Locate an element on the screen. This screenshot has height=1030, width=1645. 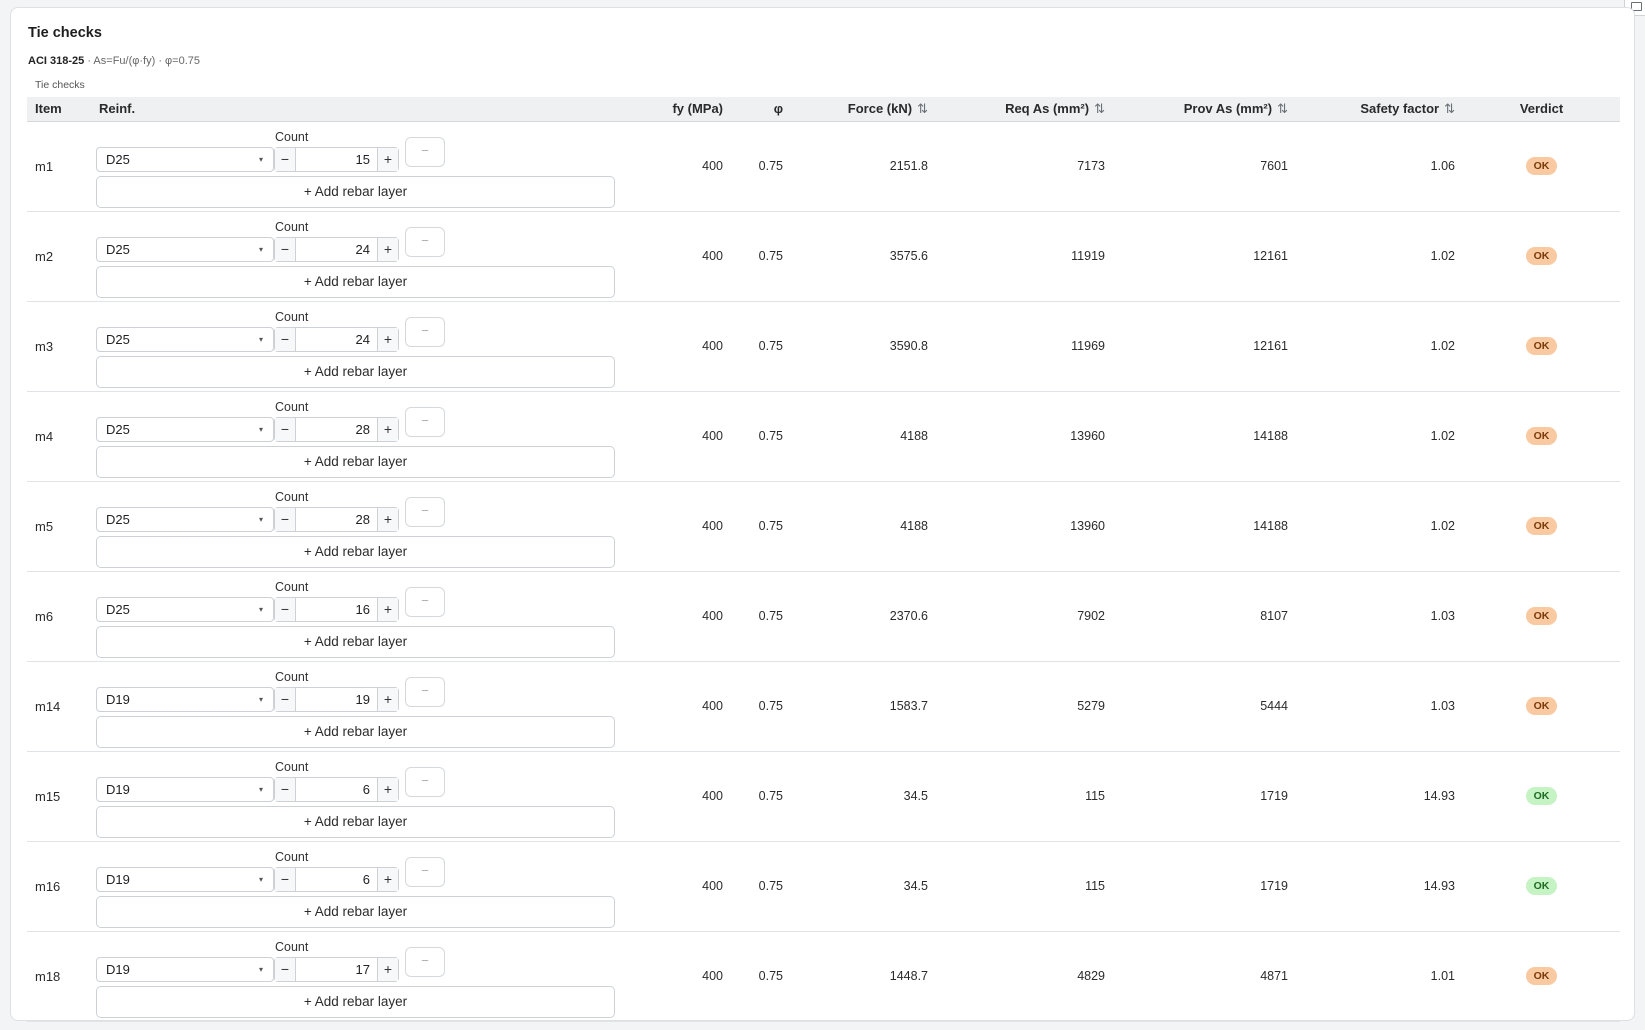
count-stepper: −17 + is located at coordinates (336, 969).